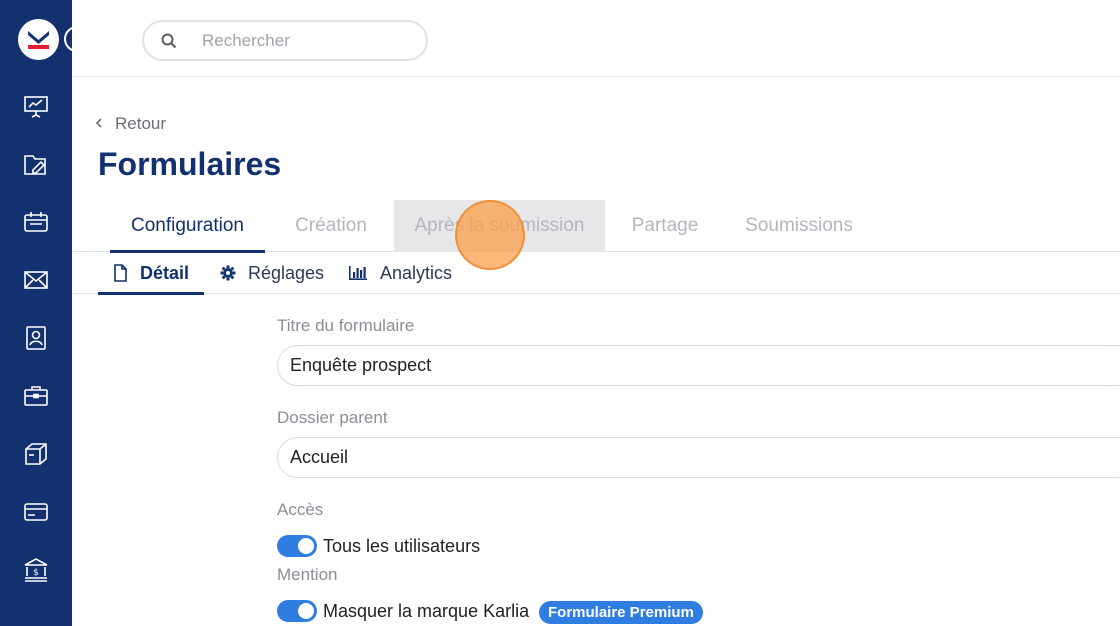 This screenshot has width=1120, height=626. I want to click on box-icon, so click(36, 454).